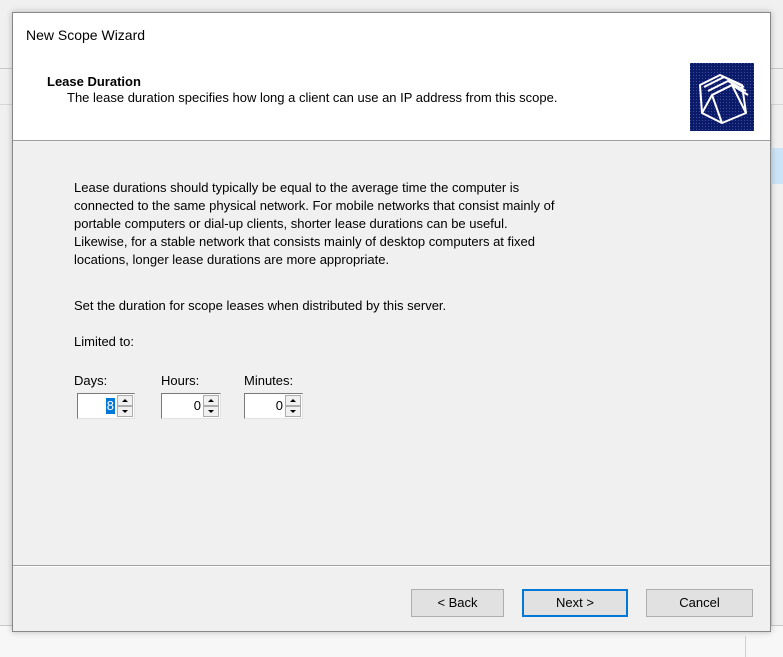 The height and width of the screenshot is (657, 783). I want to click on hours-down-arrow-icon, so click(211, 411).